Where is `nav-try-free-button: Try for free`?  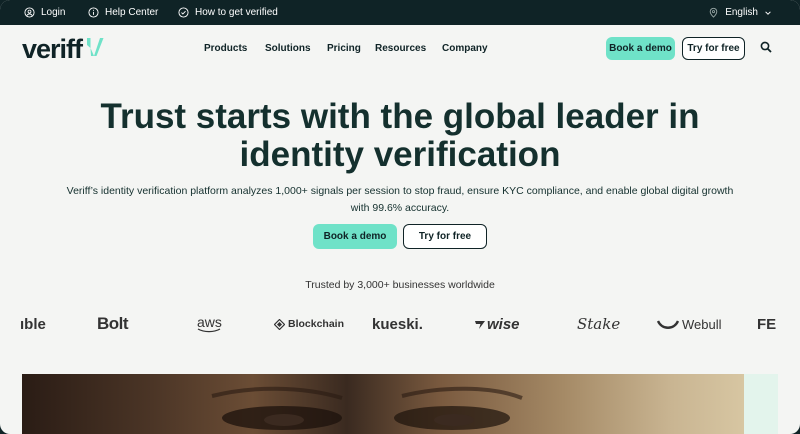 nav-try-free-button: Try for free is located at coordinates (713, 48).